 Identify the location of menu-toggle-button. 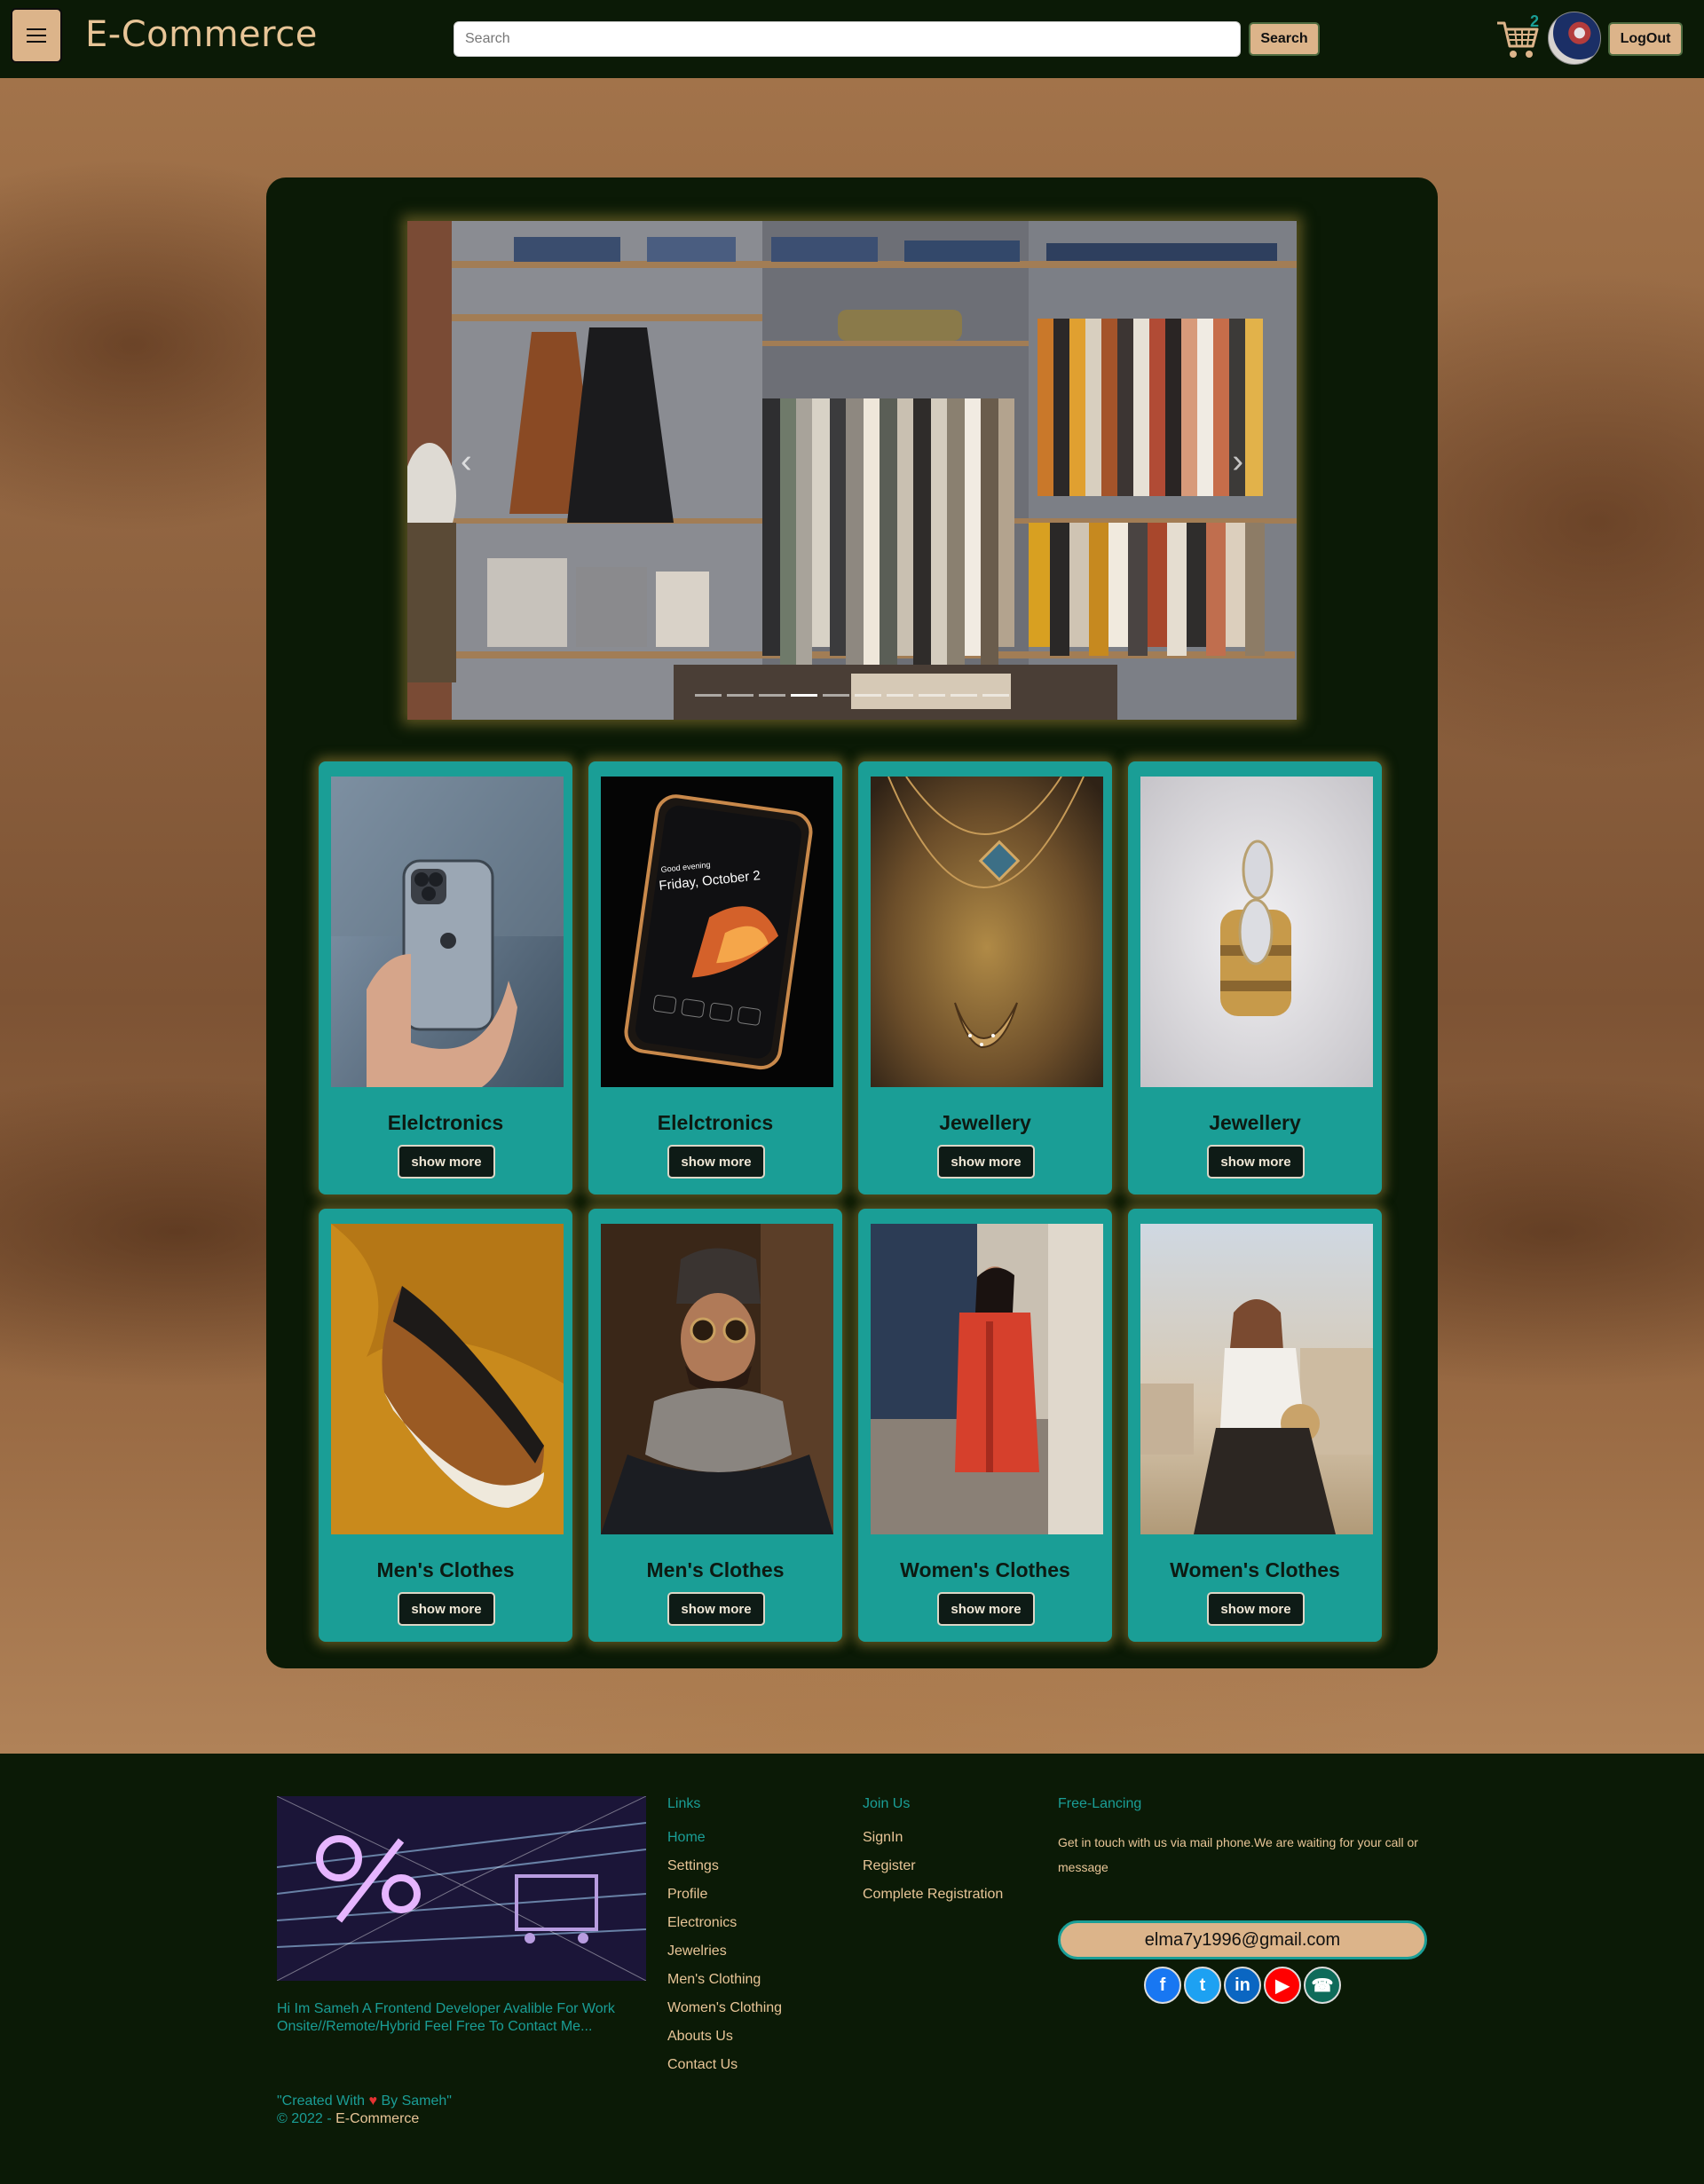
(36, 35).